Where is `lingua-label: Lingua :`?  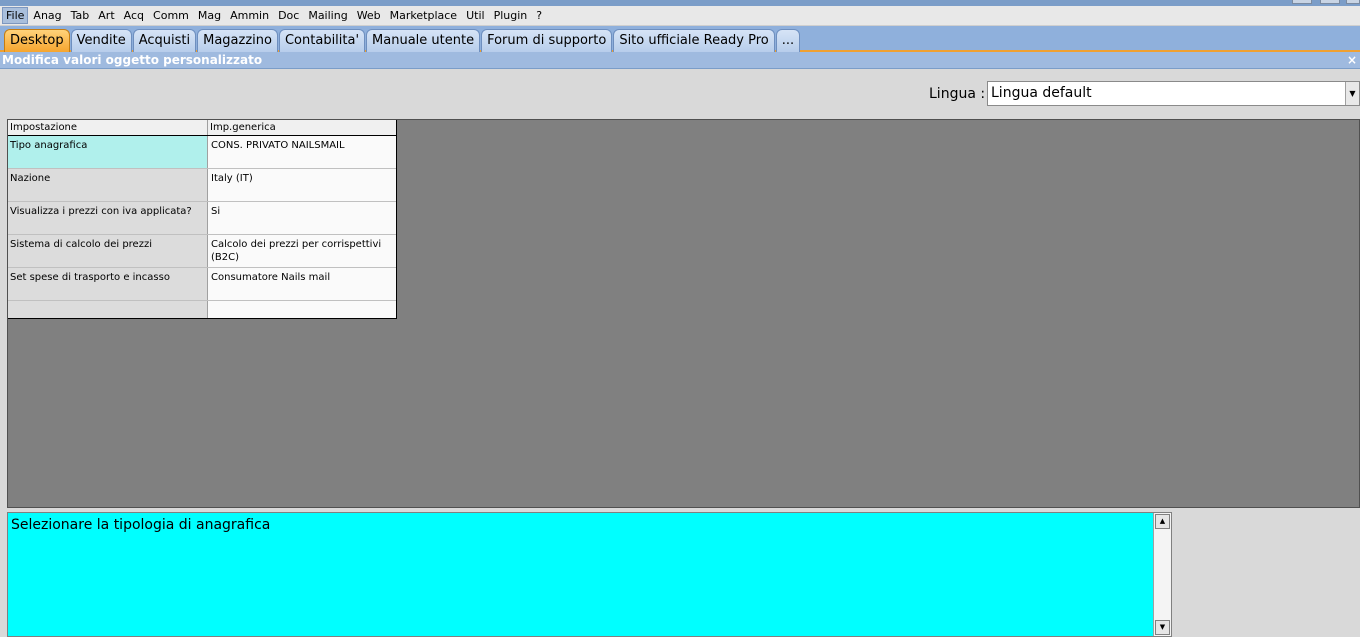
lingua-label: Lingua : is located at coordinates (957, 94).